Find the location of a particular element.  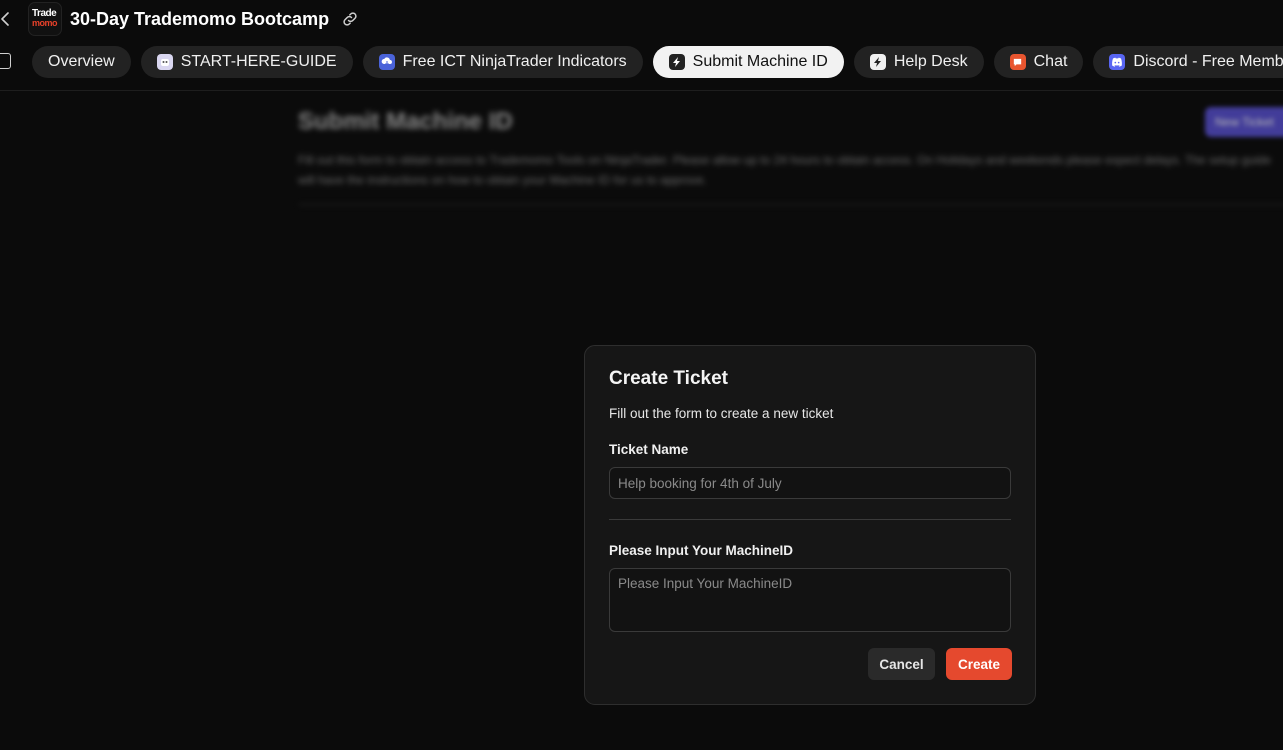

tab-label: Discord - Free Members is located at coordinates (1208, 61).